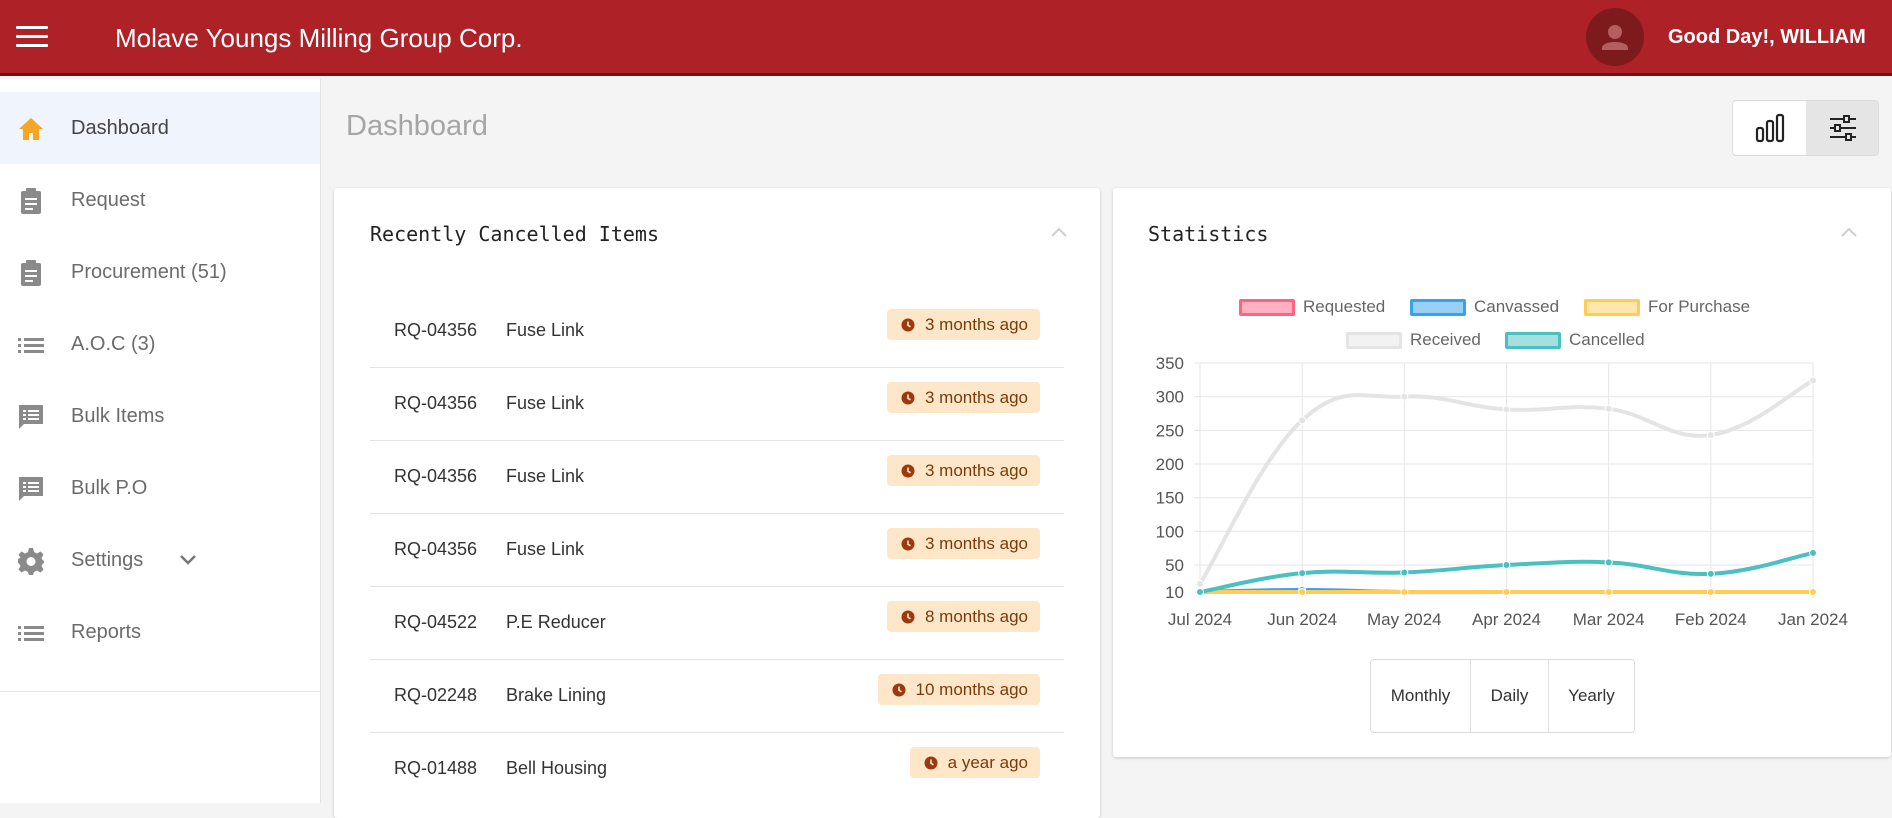  Describe the element at coordinates (1591, 696) in the screenshot. I see `yearly-button: Yearly` at that location.